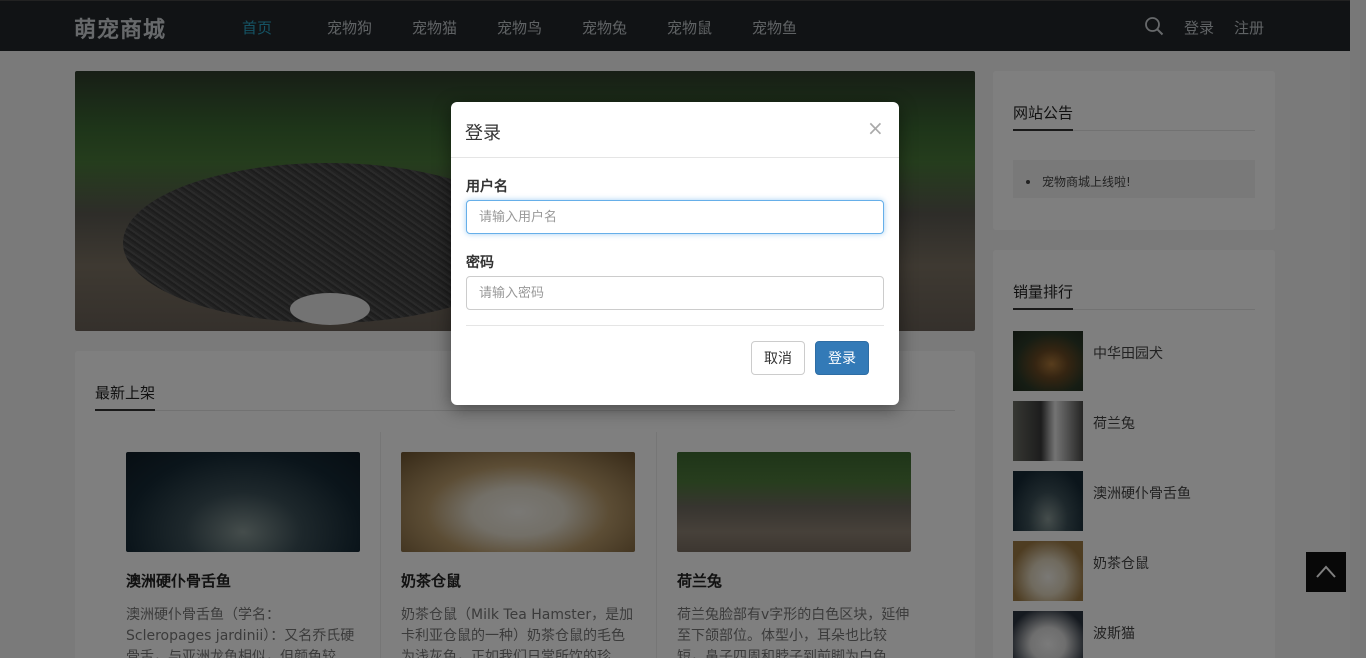 This screenshot has height=658, width=1366. What do you see at coordinates (487, 187) in the screenshot?
I see `username-label: 用户名` at bounding box center [487, 187].